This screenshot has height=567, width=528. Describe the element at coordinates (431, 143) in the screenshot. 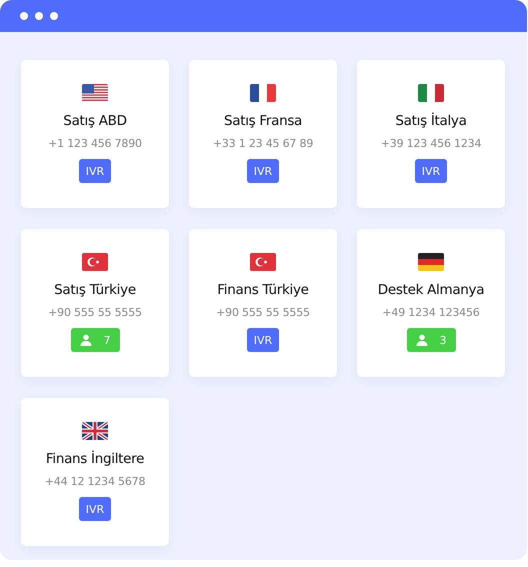

I see `phone-number: +39 123 456 1234` at that location.